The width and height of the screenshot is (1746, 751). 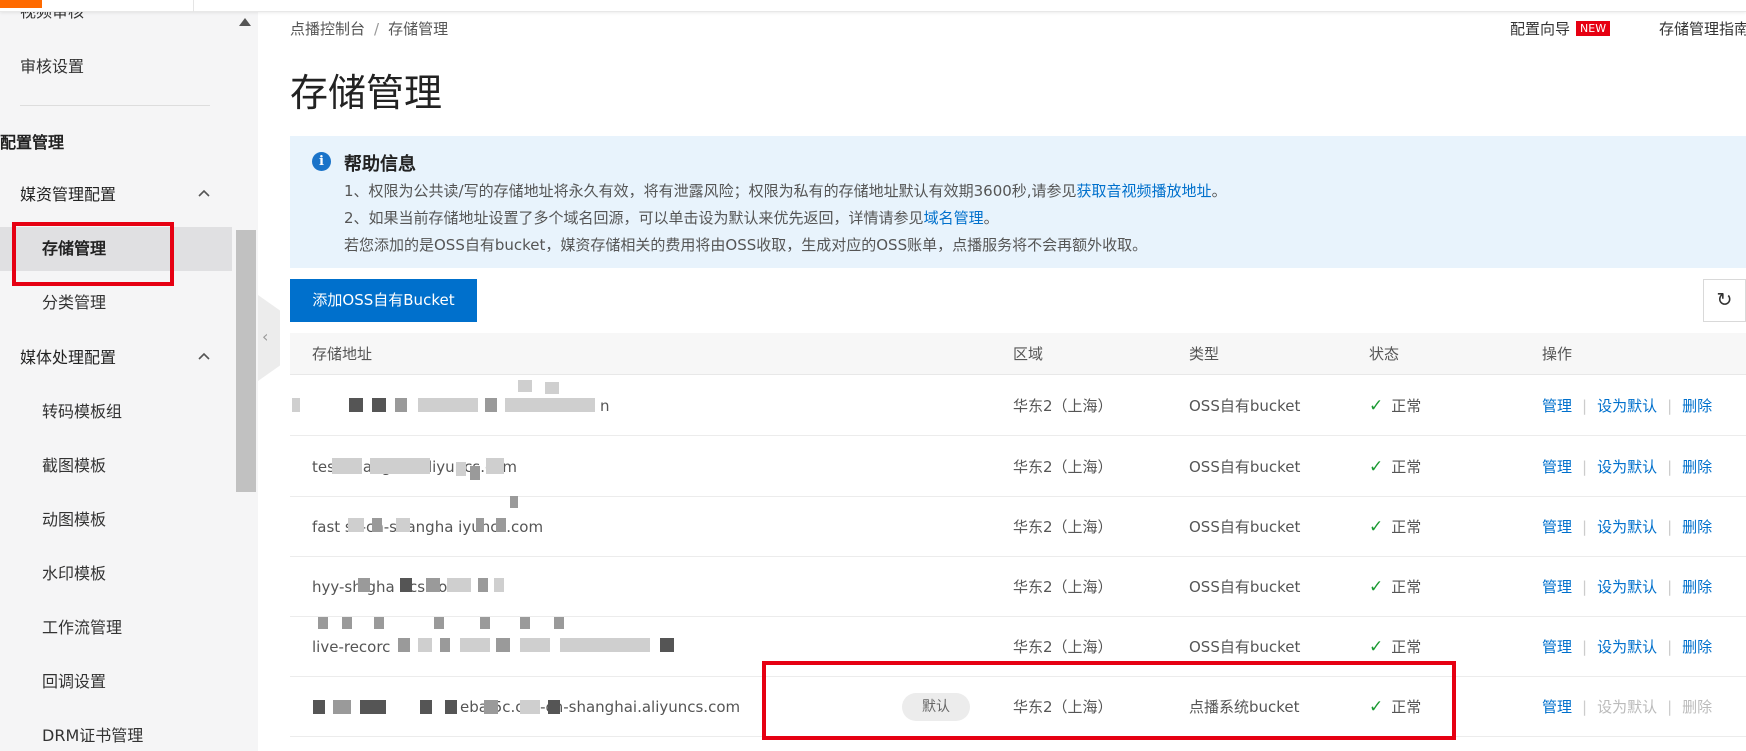 I want to click on sidebar-scrollbar-thumb, so click(x=246, y=361).